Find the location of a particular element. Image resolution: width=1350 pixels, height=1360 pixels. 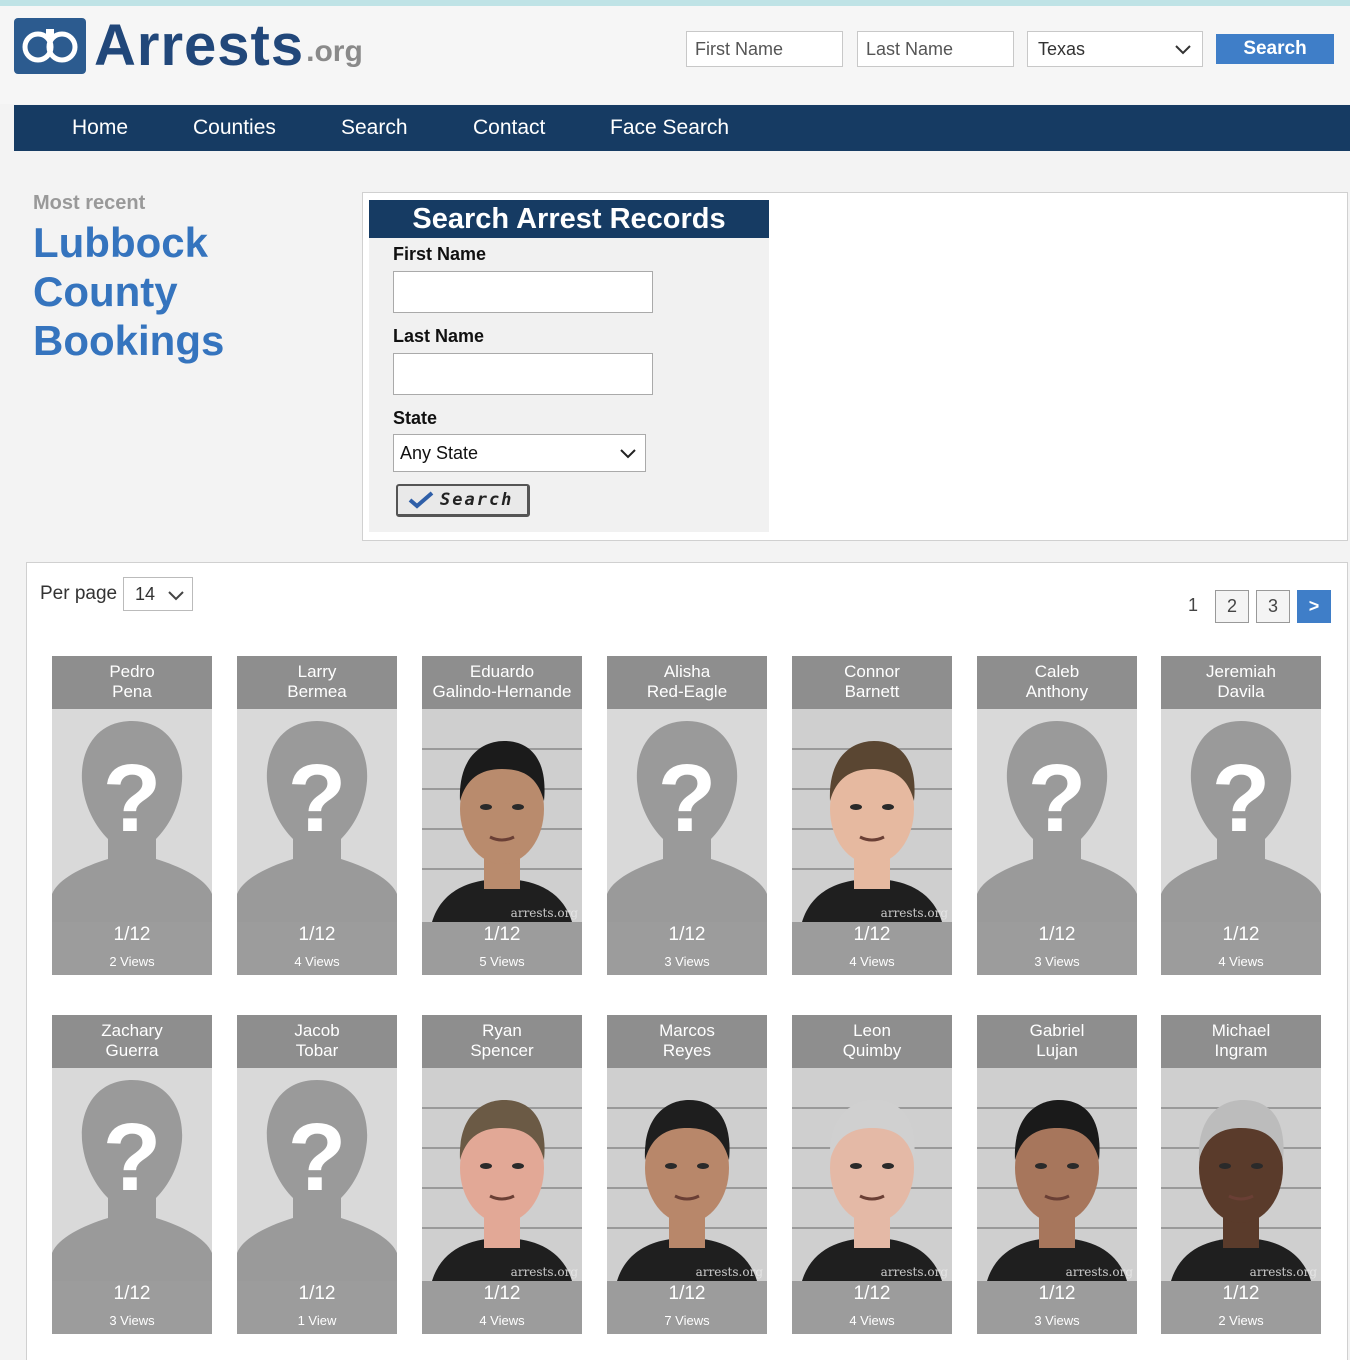

booking-name: Ryan Spencer is located at coordinates (502, 1041).